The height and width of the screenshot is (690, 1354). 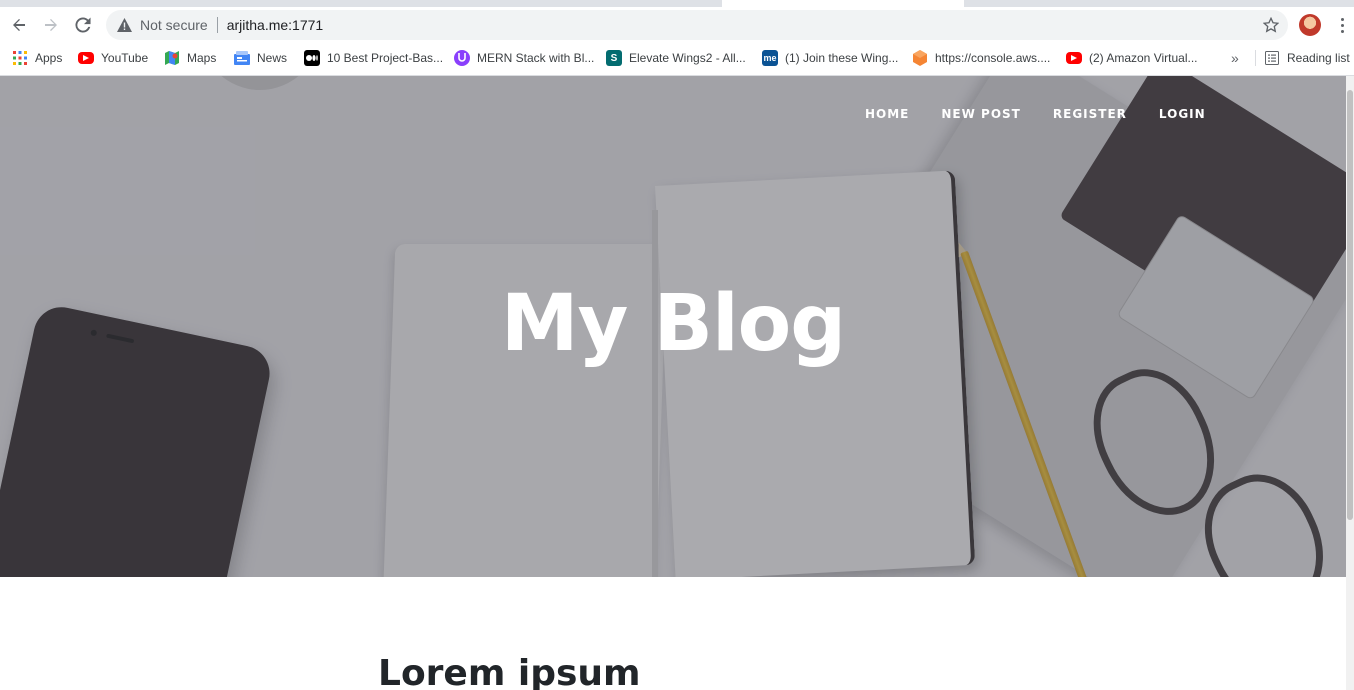 I want to click on maps-icon, so click(x=172, y=58).